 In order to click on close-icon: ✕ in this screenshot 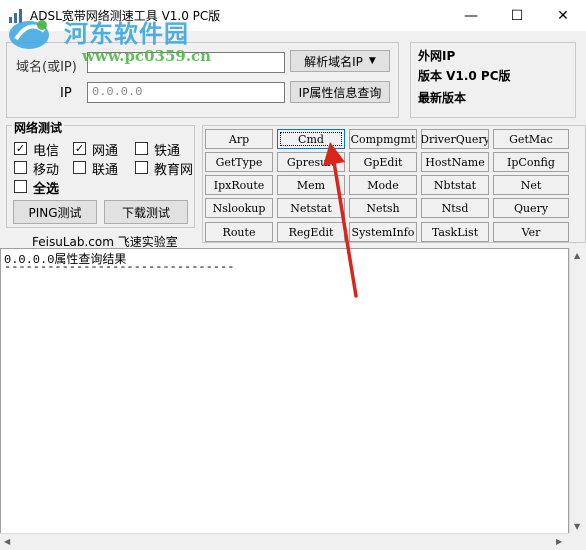, I will do `click(563, 15)`.